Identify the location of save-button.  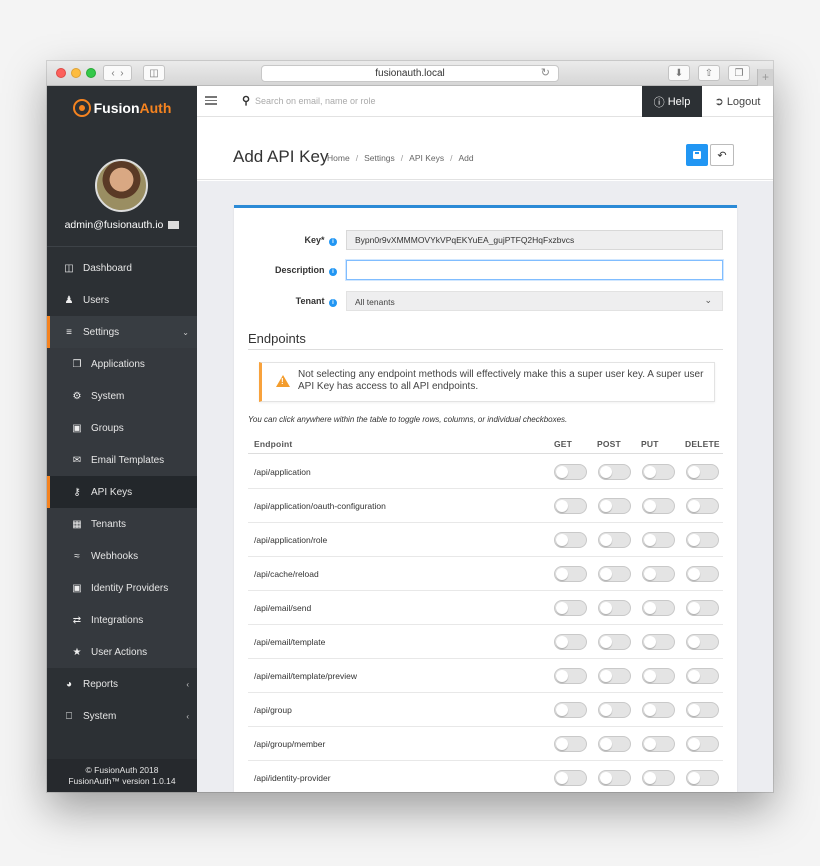
(697, 155).